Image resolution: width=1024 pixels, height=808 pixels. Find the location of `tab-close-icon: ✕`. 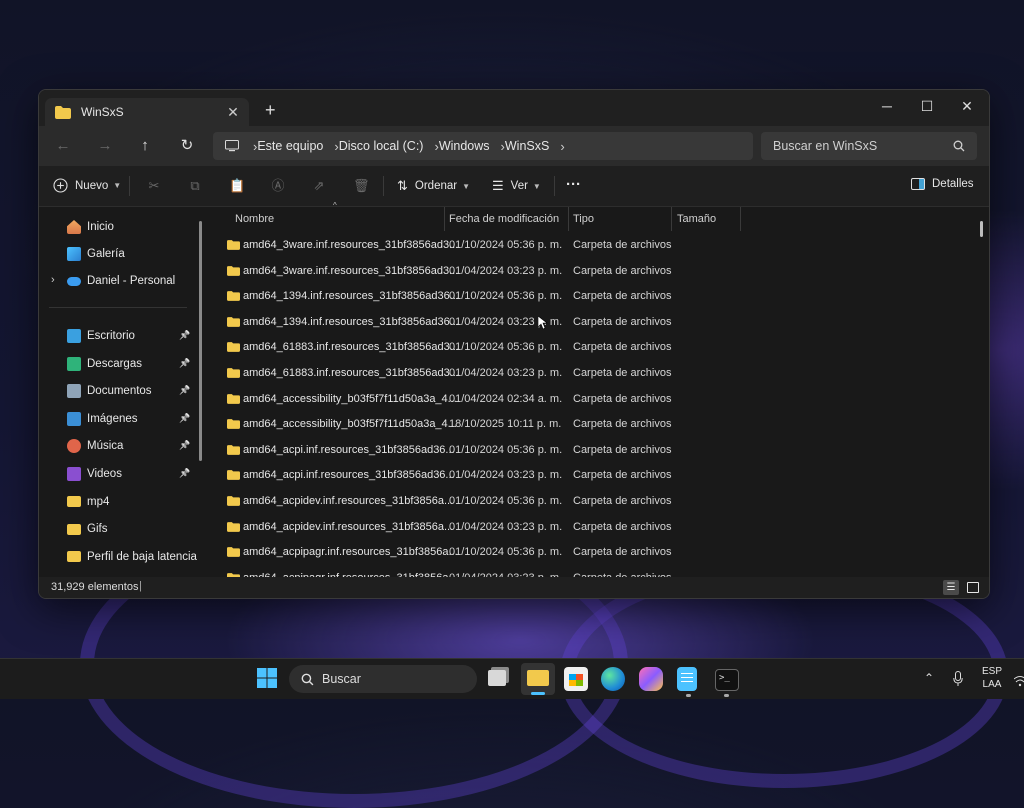

tab-close-icon: ✕ is located at coordinates (233, 112).